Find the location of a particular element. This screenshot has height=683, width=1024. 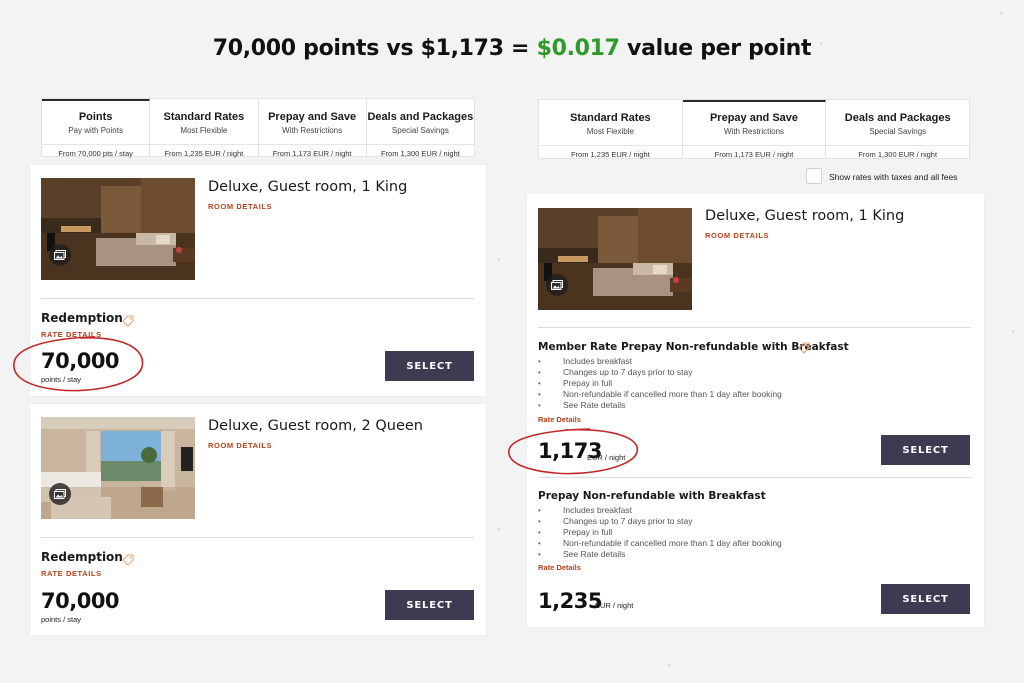

room-name: Deluxe, Guest room, 2 Queen is located at coordinates (315, 426).